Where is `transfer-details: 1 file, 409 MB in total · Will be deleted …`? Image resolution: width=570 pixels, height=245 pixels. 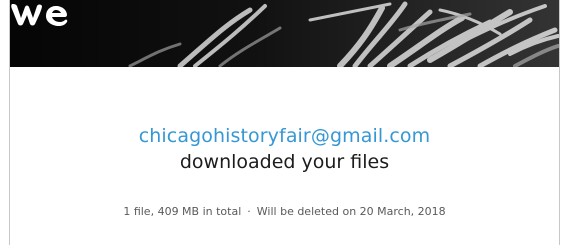
transfer-details: 1 file, 409 MB in total · Will be deleted … is located at coordinates (284, 211).